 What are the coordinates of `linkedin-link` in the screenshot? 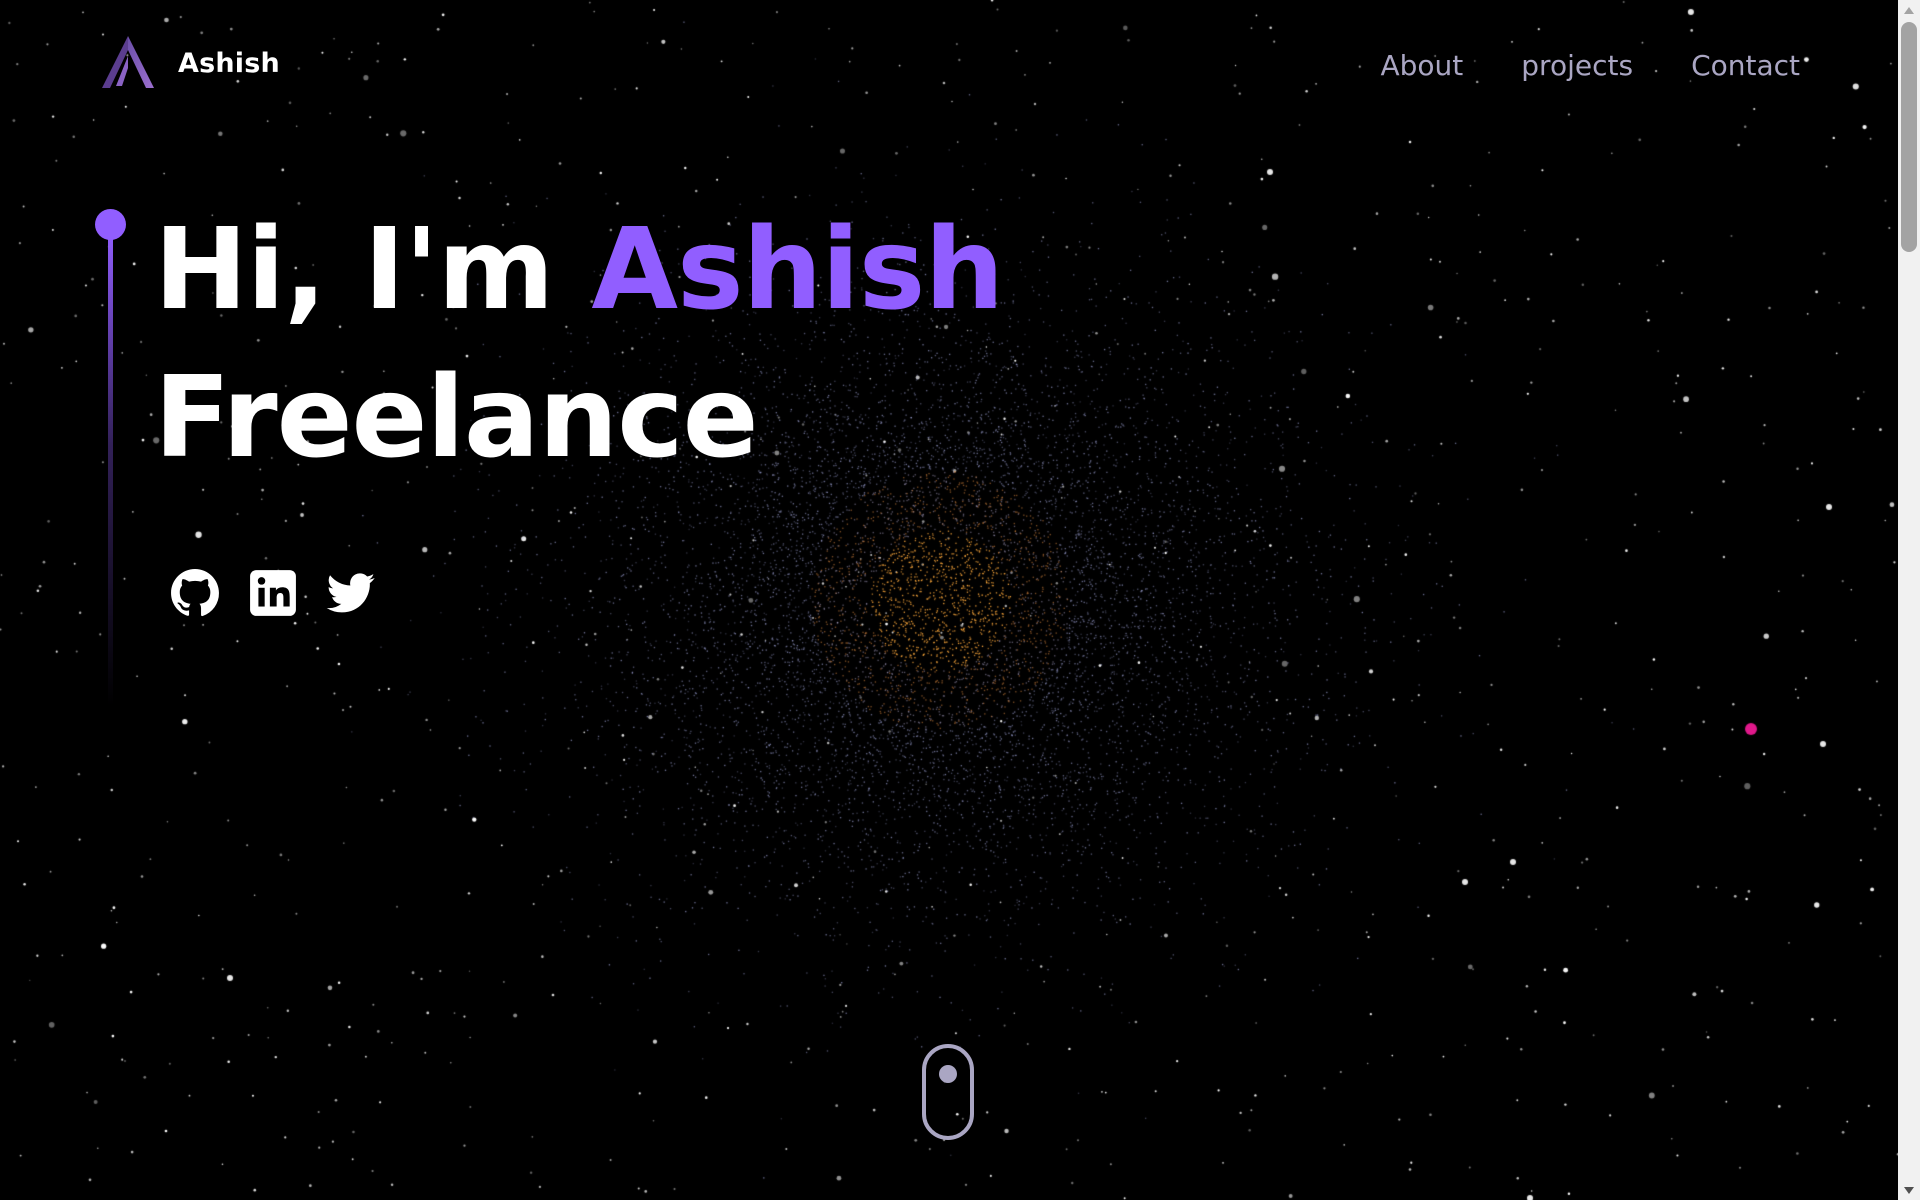 It's located at (273, 593).